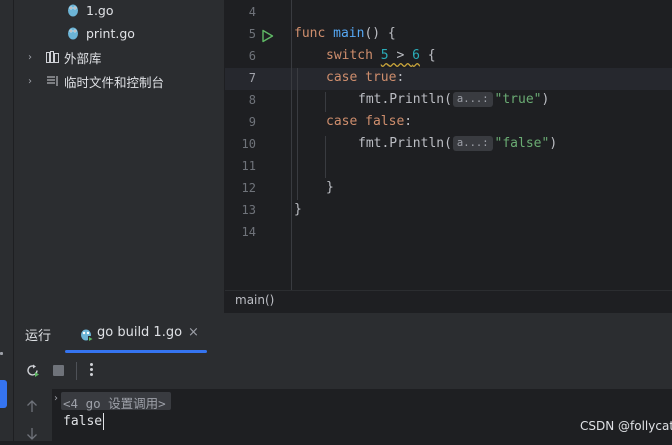 This screenshot has height=445, width=672. I want to click on library-icon, so click(53, 57).